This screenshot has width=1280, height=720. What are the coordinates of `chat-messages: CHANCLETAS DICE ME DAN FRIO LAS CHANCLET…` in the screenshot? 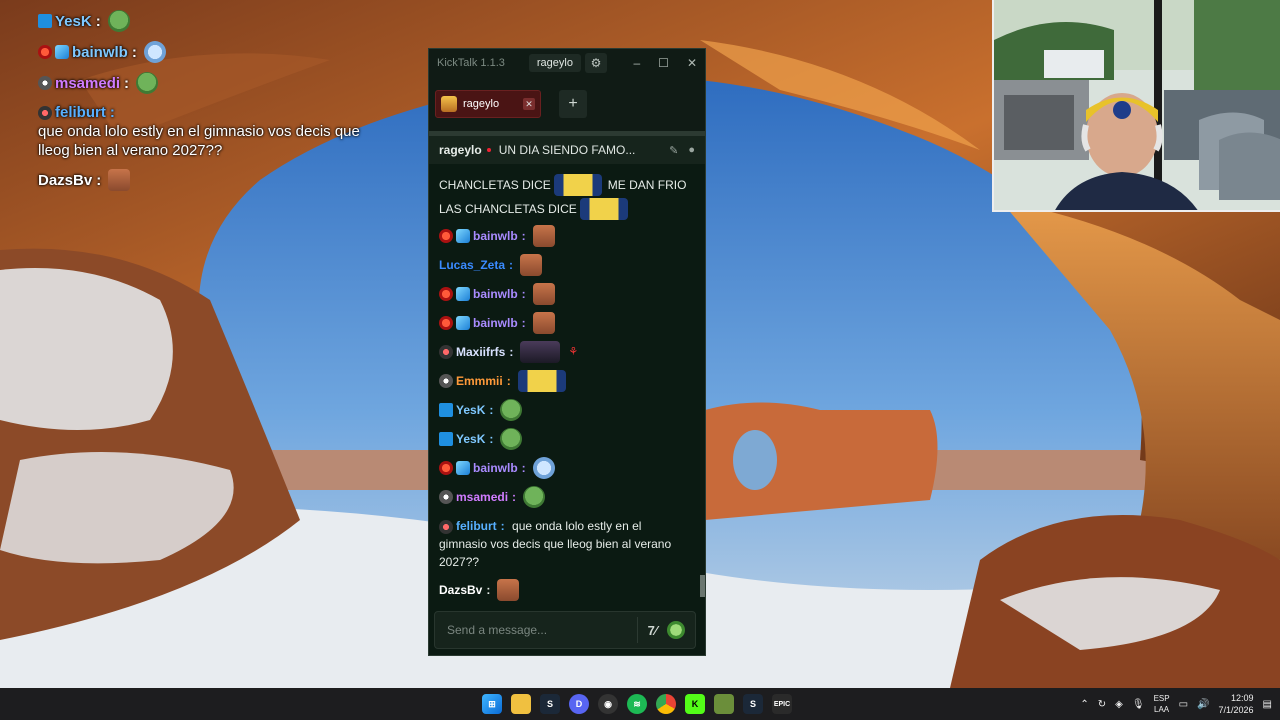 It's located at (564, 389).